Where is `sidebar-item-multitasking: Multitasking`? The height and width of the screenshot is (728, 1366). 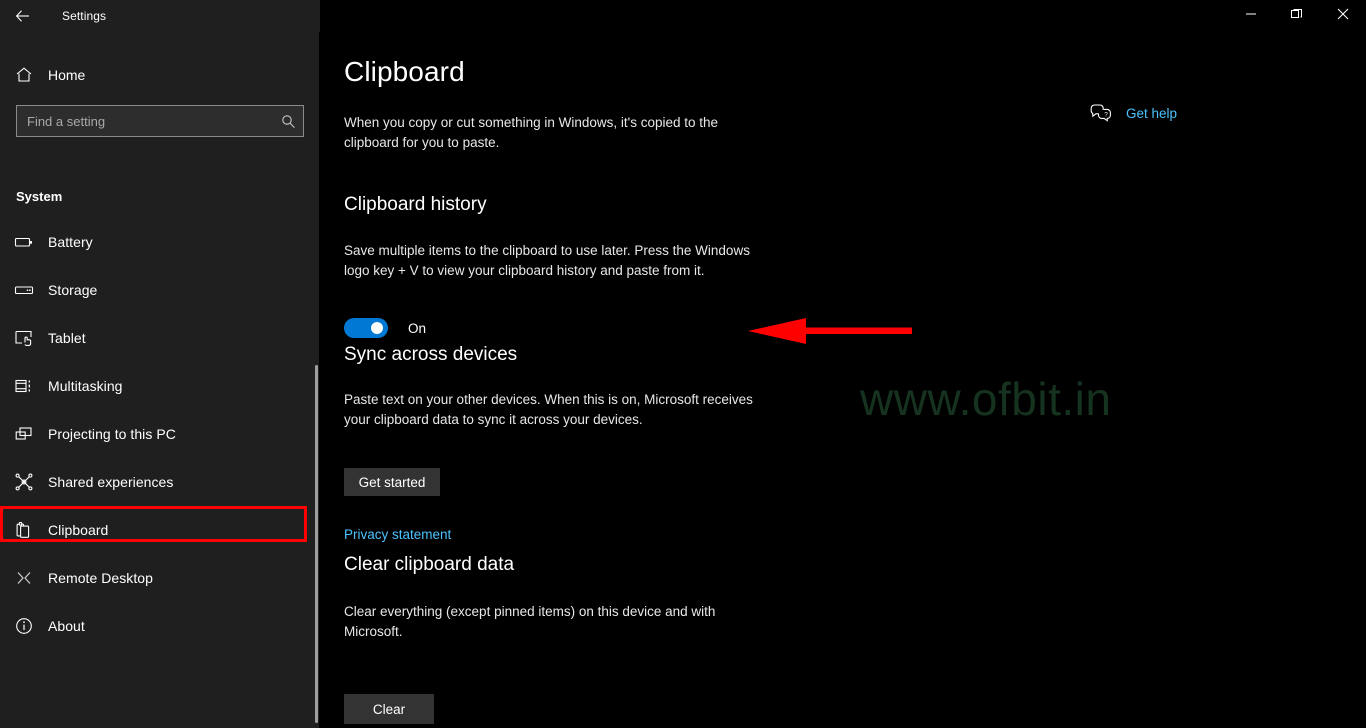
sidebar-item-multitasking: Multitasking is located at coordinates (153, 386).